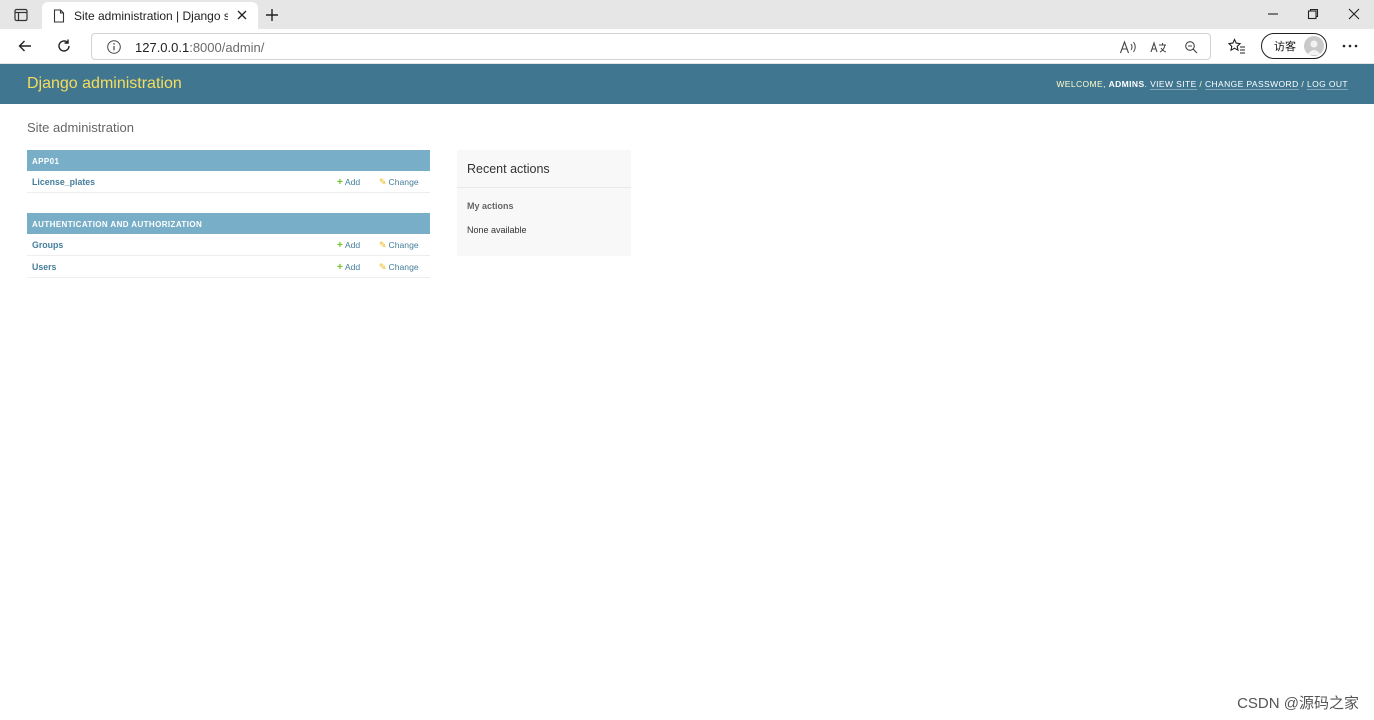  I want to click on tab-actions-button, so click(21, 15).